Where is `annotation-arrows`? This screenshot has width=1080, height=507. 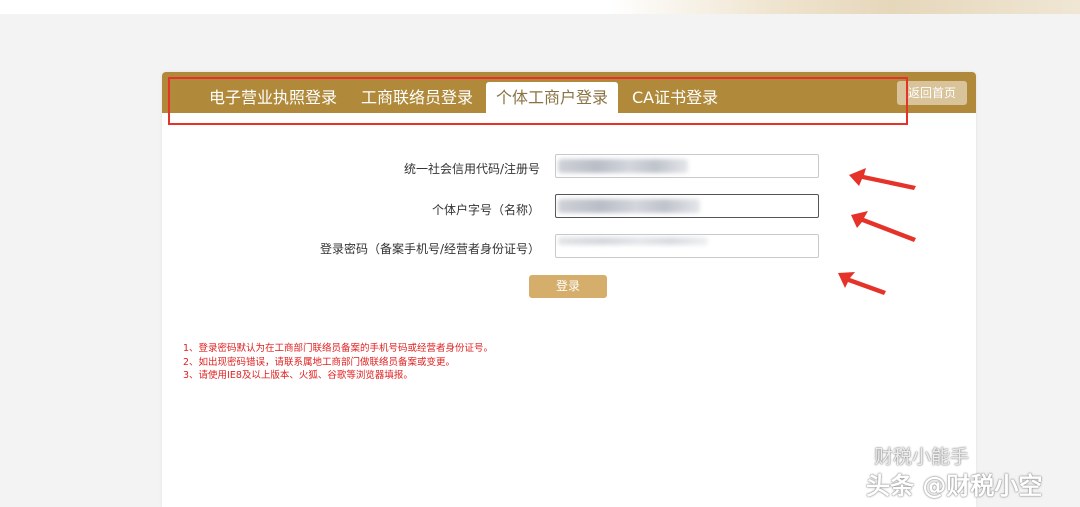 annotation-arrows is located at coordinates (877, 231).